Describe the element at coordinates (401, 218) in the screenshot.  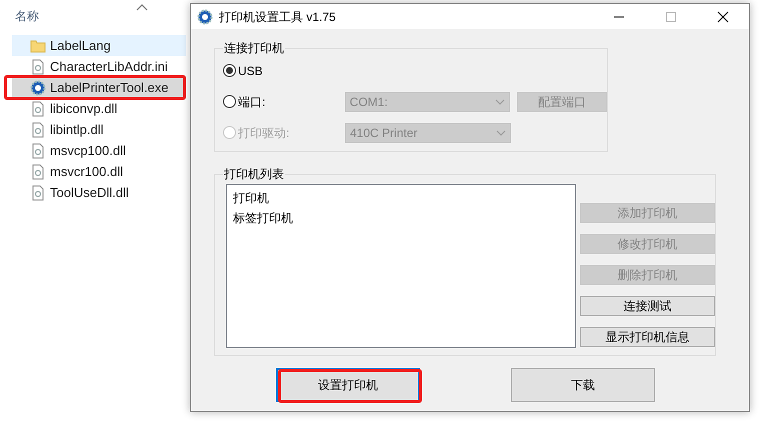
I see `list-item: 标签打印机` at that location.